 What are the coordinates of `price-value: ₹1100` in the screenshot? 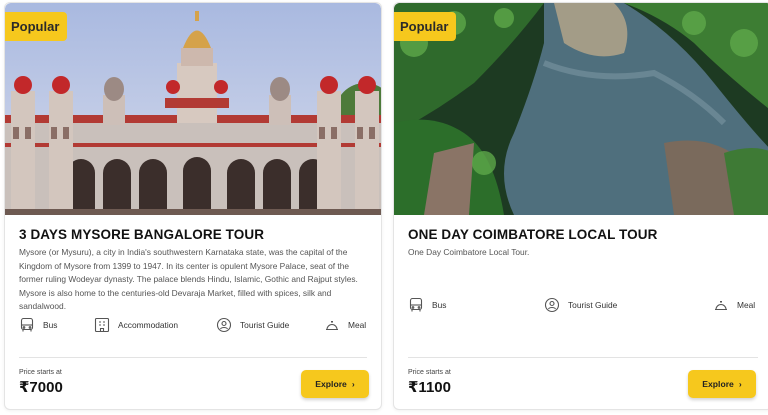 It's located at (429, 387).